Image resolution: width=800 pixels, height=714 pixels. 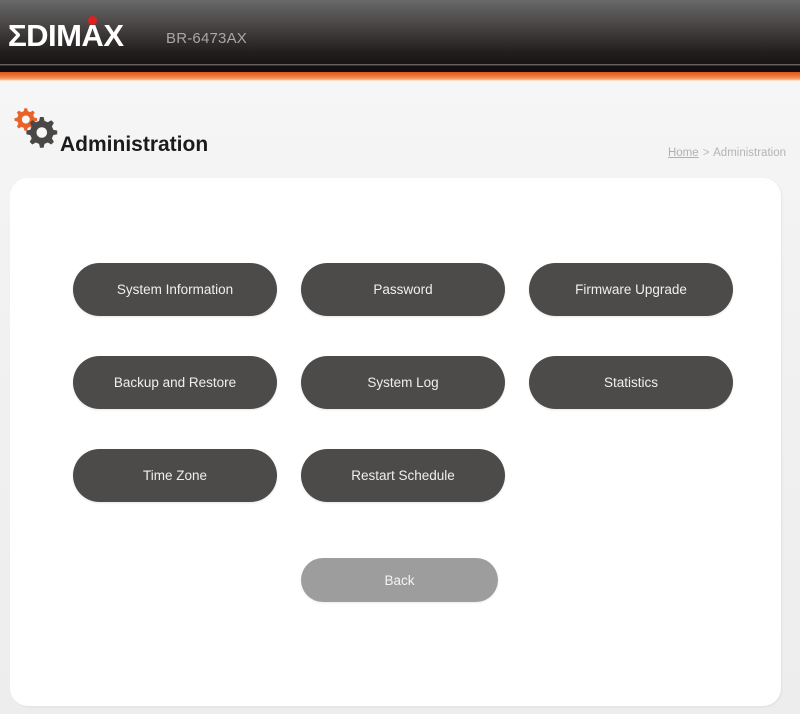 What do you see at coordinates (175, 475) in the screenshot?
I see `button-time-zone: Time Zone` at bounding box center [175, 475].